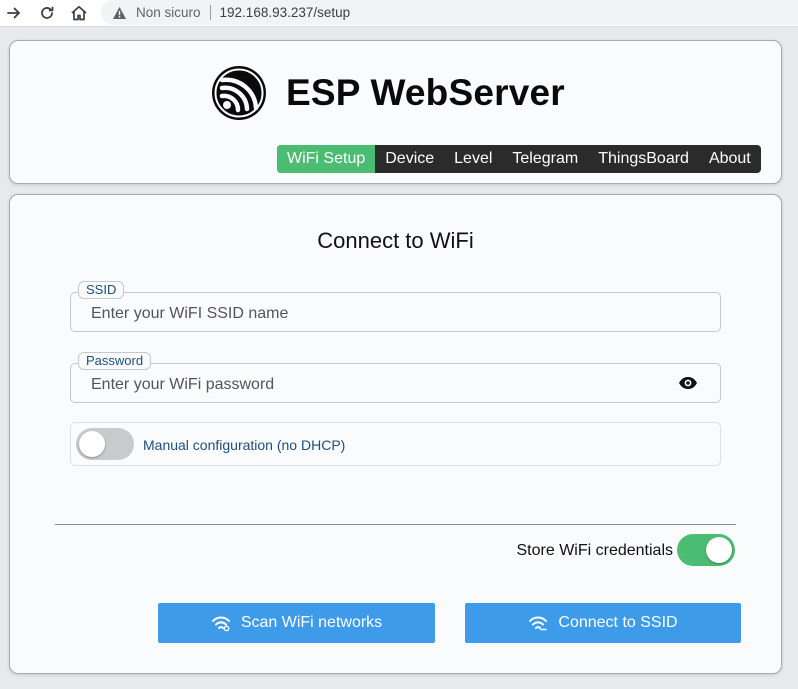 Image resolution: width=798 pixels, height=689 pixels. Describe the element at coordinates (239, 93) in the screenshot. I see `espressif-logo-icon` at that location.